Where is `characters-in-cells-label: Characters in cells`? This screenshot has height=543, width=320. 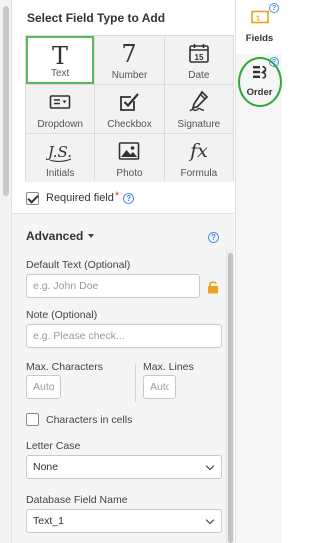
characters-in-cells-label: Characters in cells is located at coordinates (89, 419).